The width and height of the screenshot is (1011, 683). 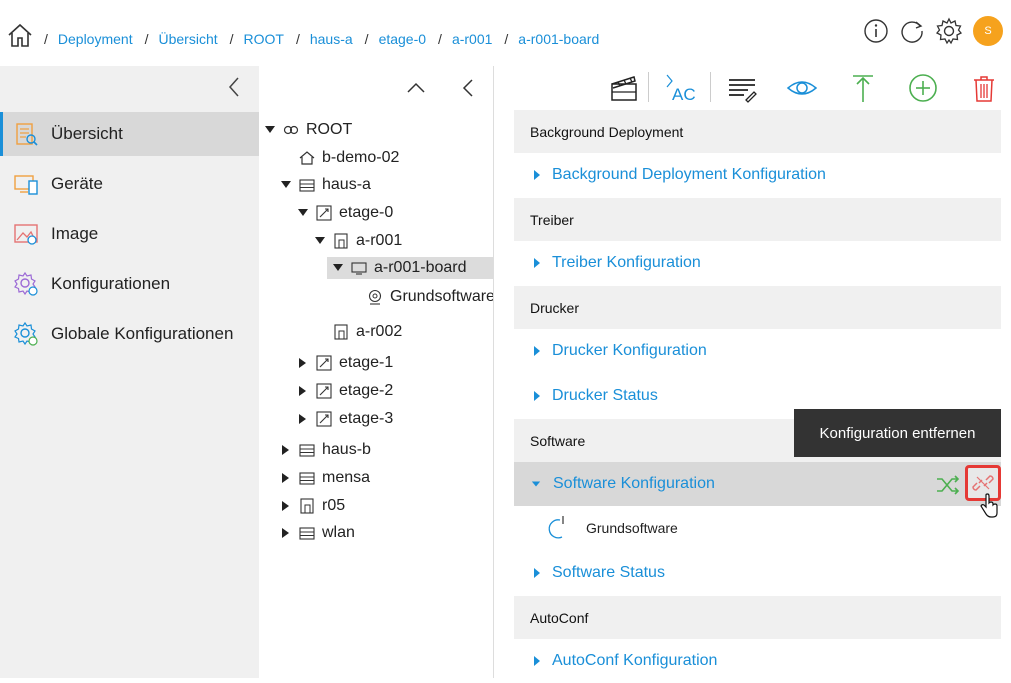 What do you see at coordinates (187, 39) in the screenshot?
I see `breadcrumb-uebersicht: Übersicht` at bounding box center [187, 39].